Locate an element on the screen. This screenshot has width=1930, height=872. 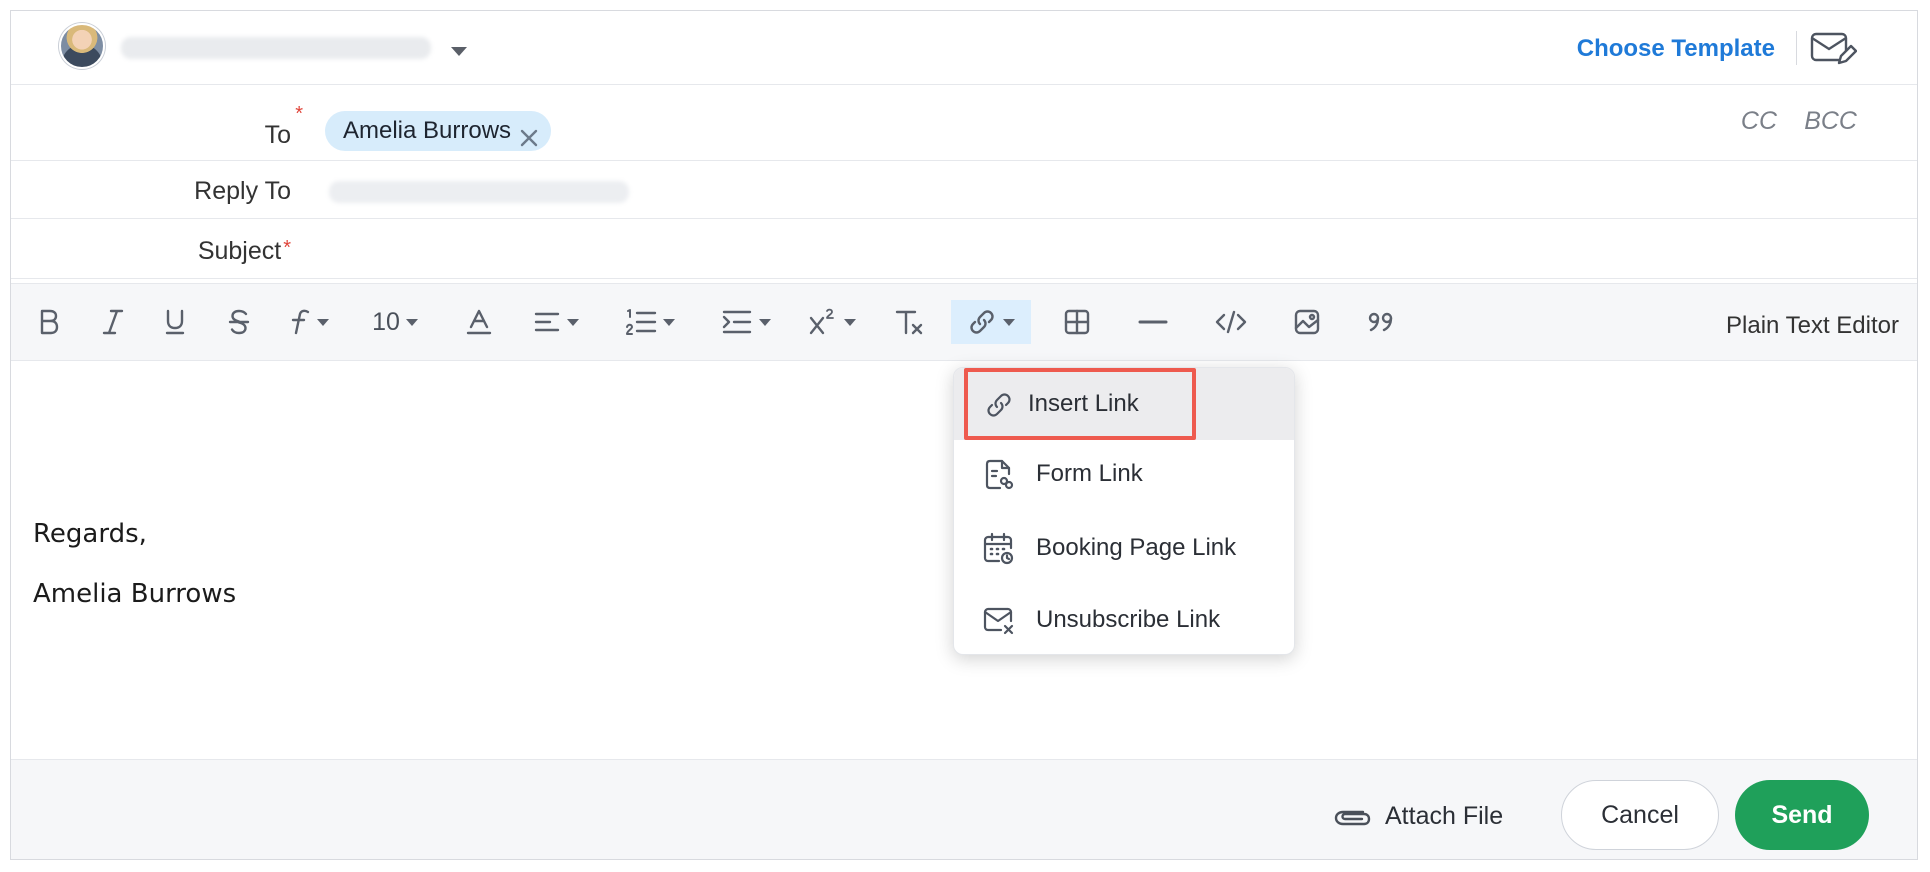
reply-to-address-redacted is located at coordinates (479, 192).